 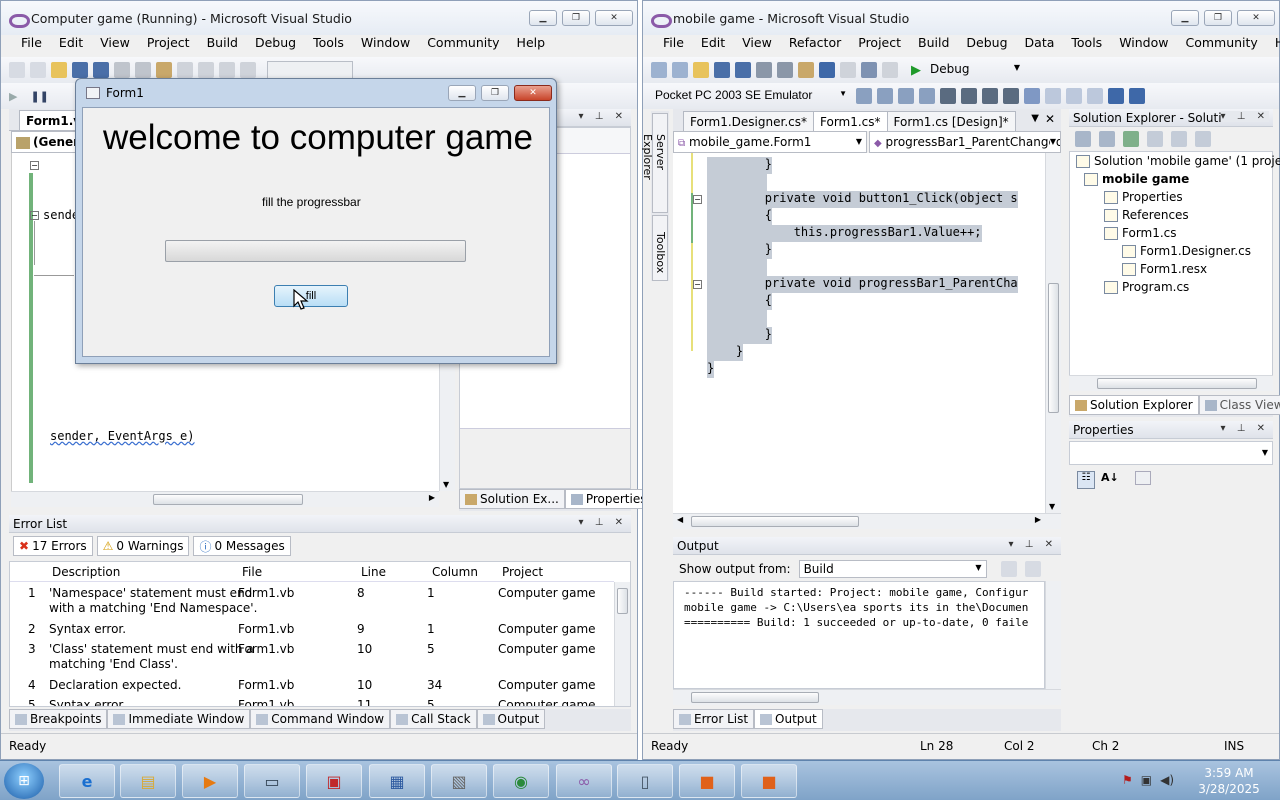 What do you see at coordinates (1032, 96) in the screenshot?
I see `bookmark-icon` at bounding box center [1032, 96].